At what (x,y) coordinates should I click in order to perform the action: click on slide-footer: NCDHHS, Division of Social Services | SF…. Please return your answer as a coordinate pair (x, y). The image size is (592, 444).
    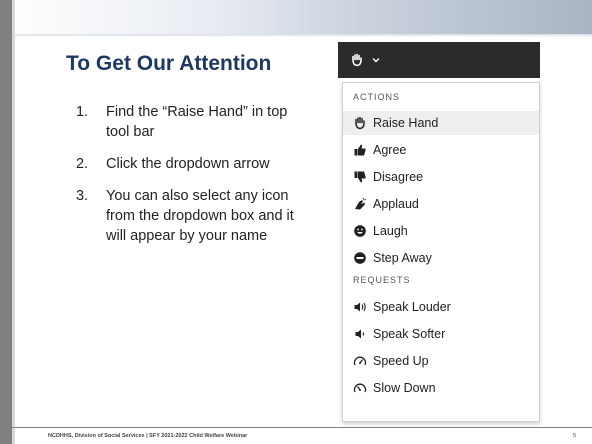
    Looking at the image, I should click on (148, 436).